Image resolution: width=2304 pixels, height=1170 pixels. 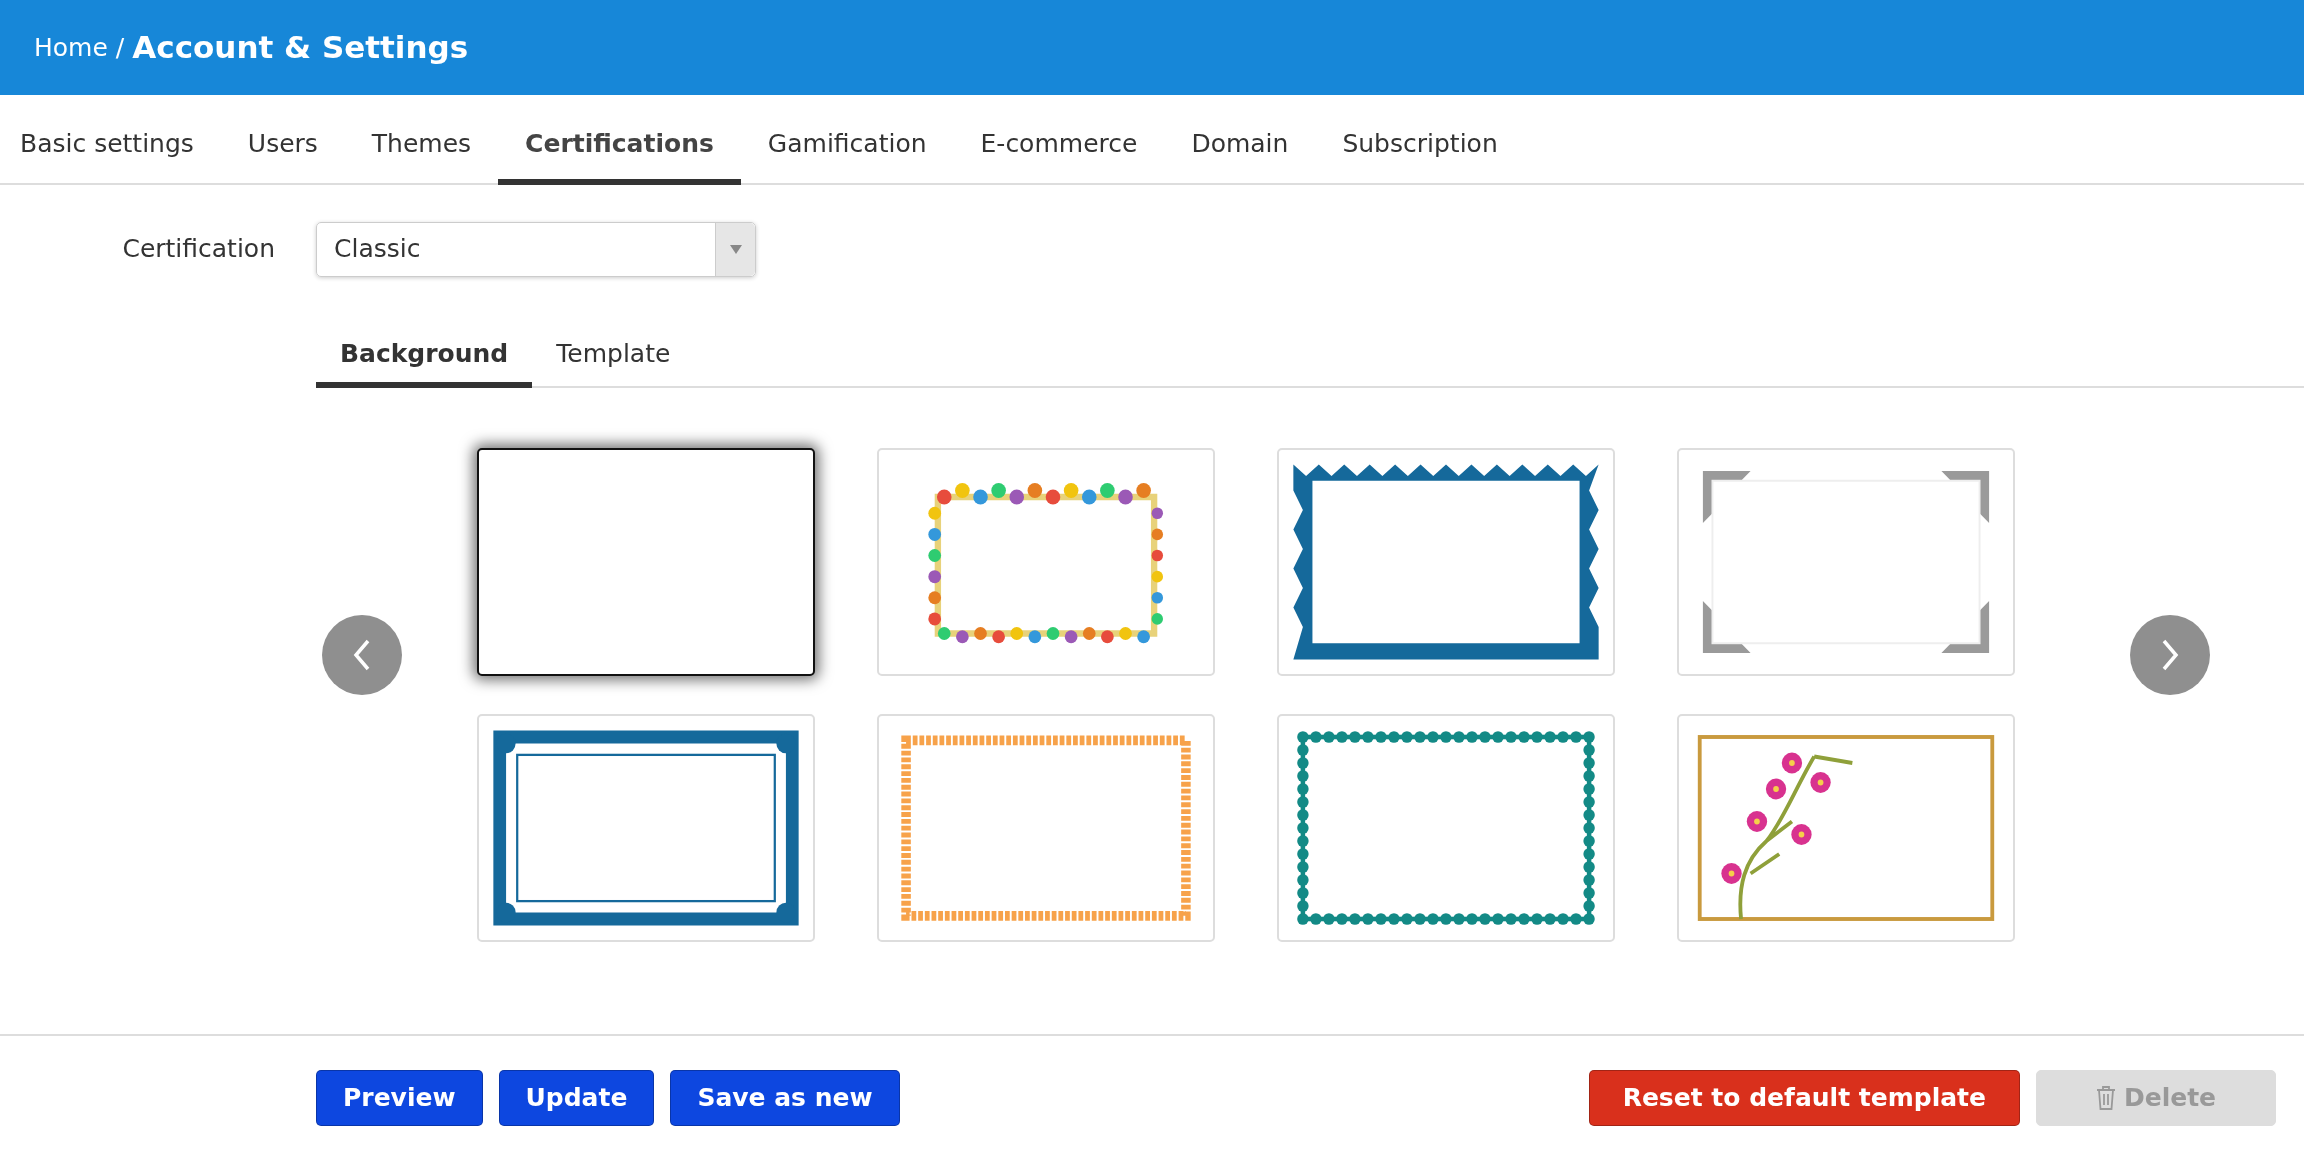 What do you see at coordinates (785, 1098) in the screenshot?
I see `action-button: Save as new` at bounding box center [785, 1098].